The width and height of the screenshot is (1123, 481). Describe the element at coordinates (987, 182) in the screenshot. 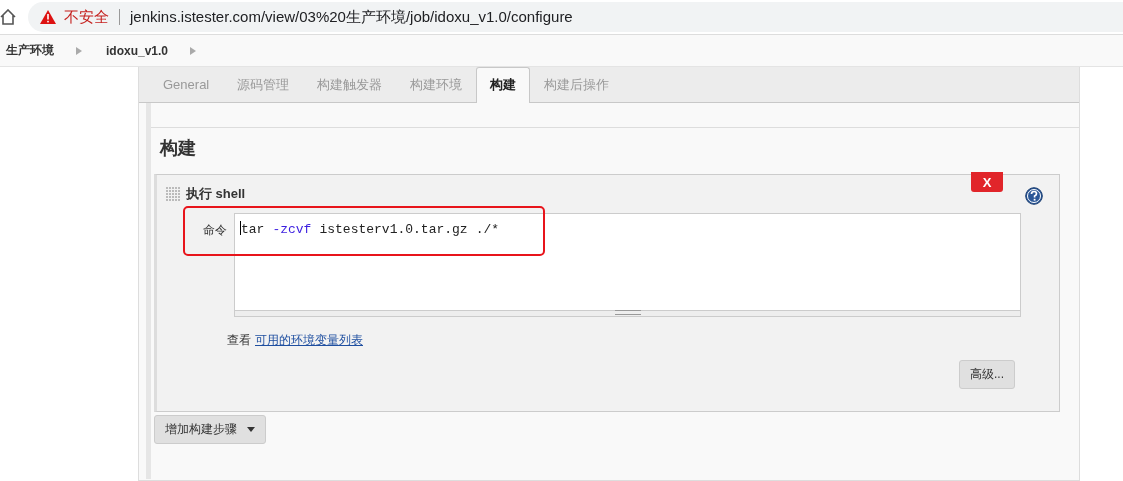

I see `delete-button: X` at that location.